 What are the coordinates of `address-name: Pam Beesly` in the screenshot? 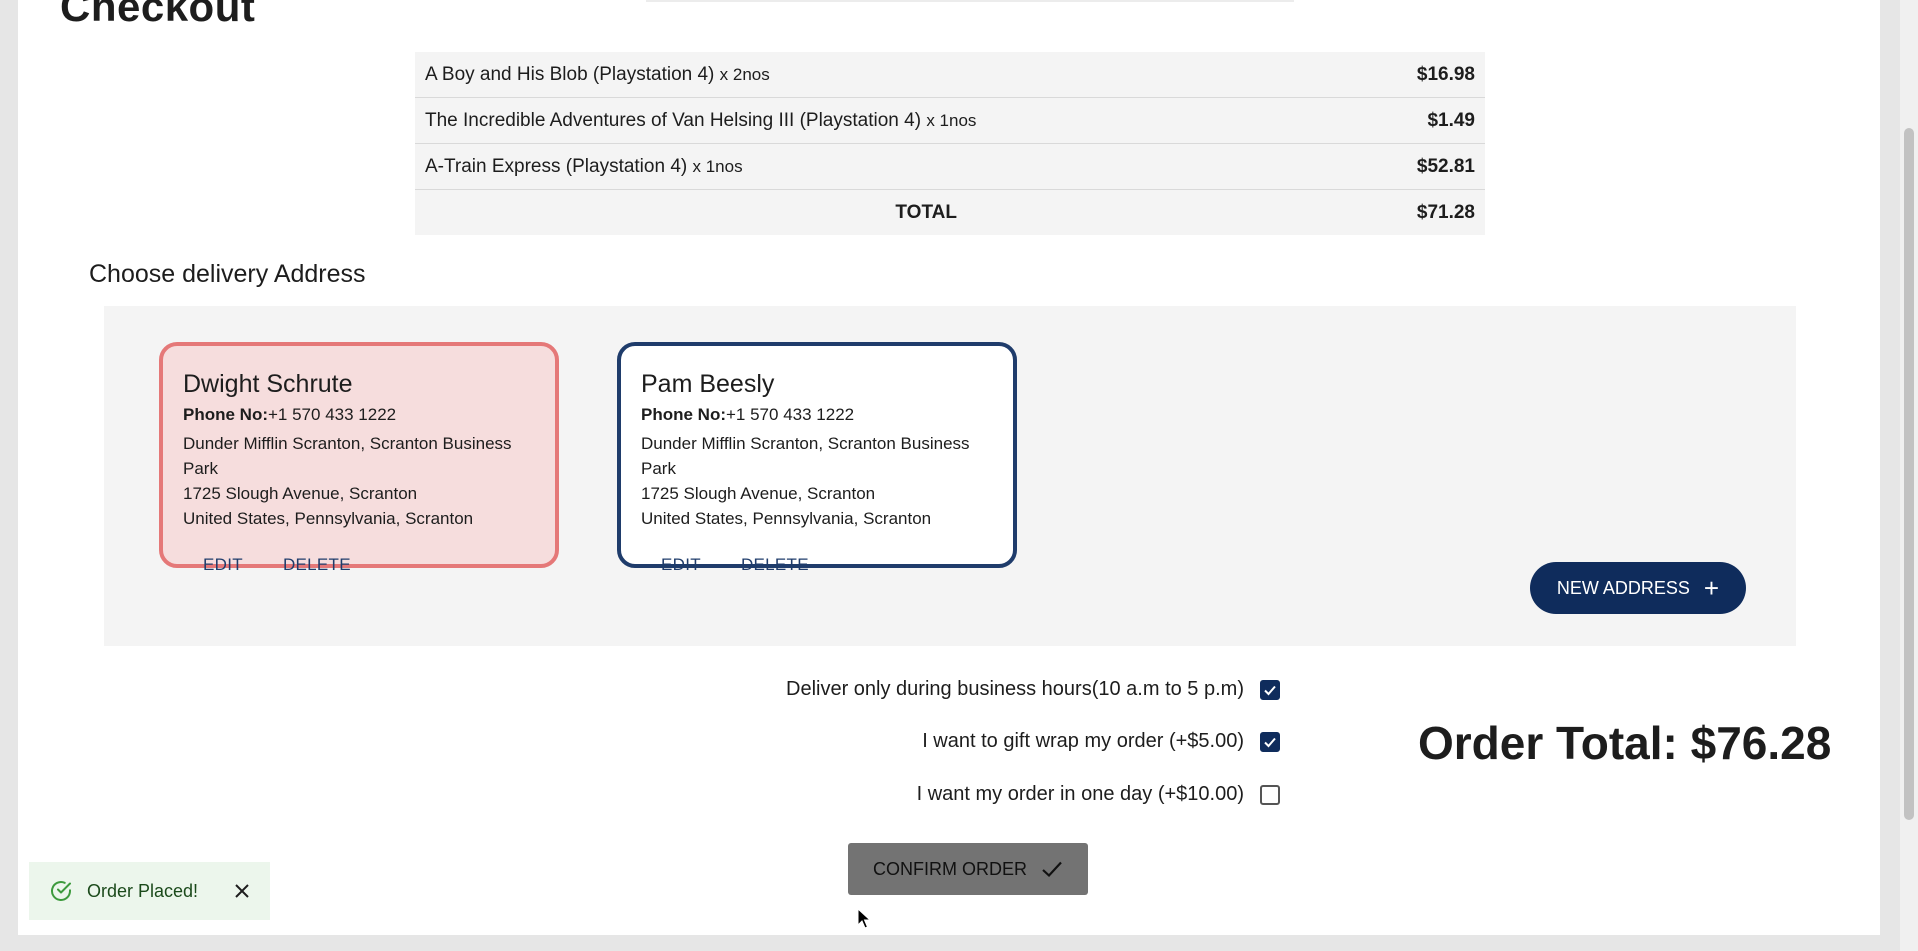 It's located at (708, 384).